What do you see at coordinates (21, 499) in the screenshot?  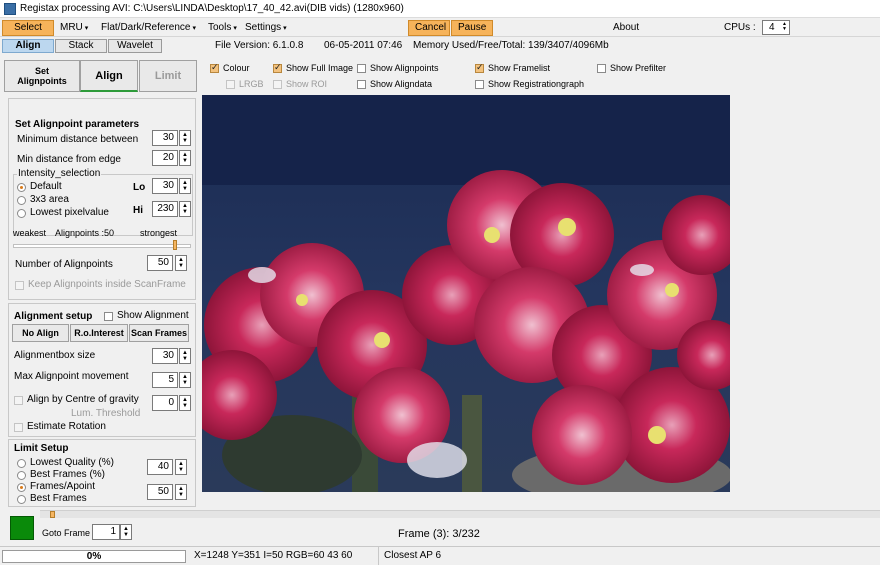 I see `best-frames-radio` at bounding box center [21, 499].